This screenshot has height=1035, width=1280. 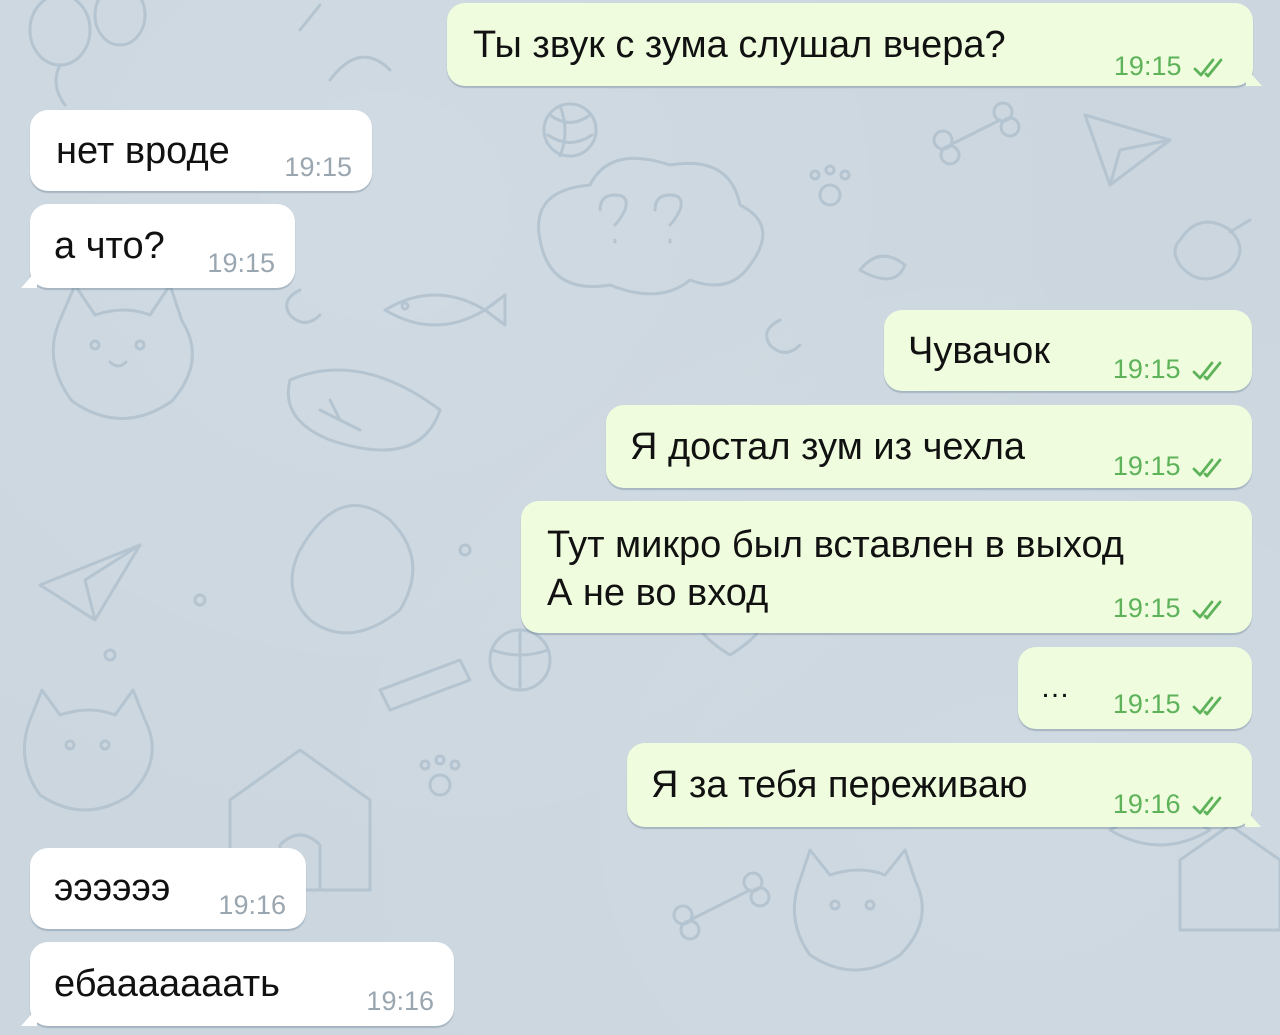 I want to click on message-bubble-outgoing: Чувачок 19:15, so click(x=1068, y=350).